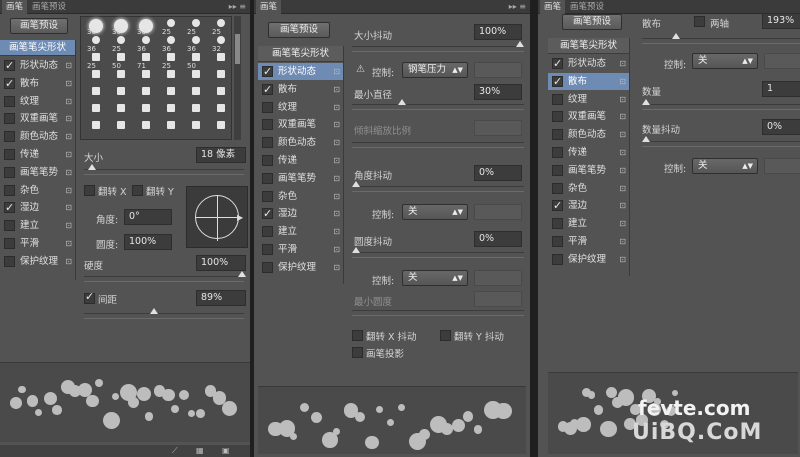  Describe the element at coordinates (498, 173) in the screenshot. I see `angle-jitter-input: 0%` at that location.